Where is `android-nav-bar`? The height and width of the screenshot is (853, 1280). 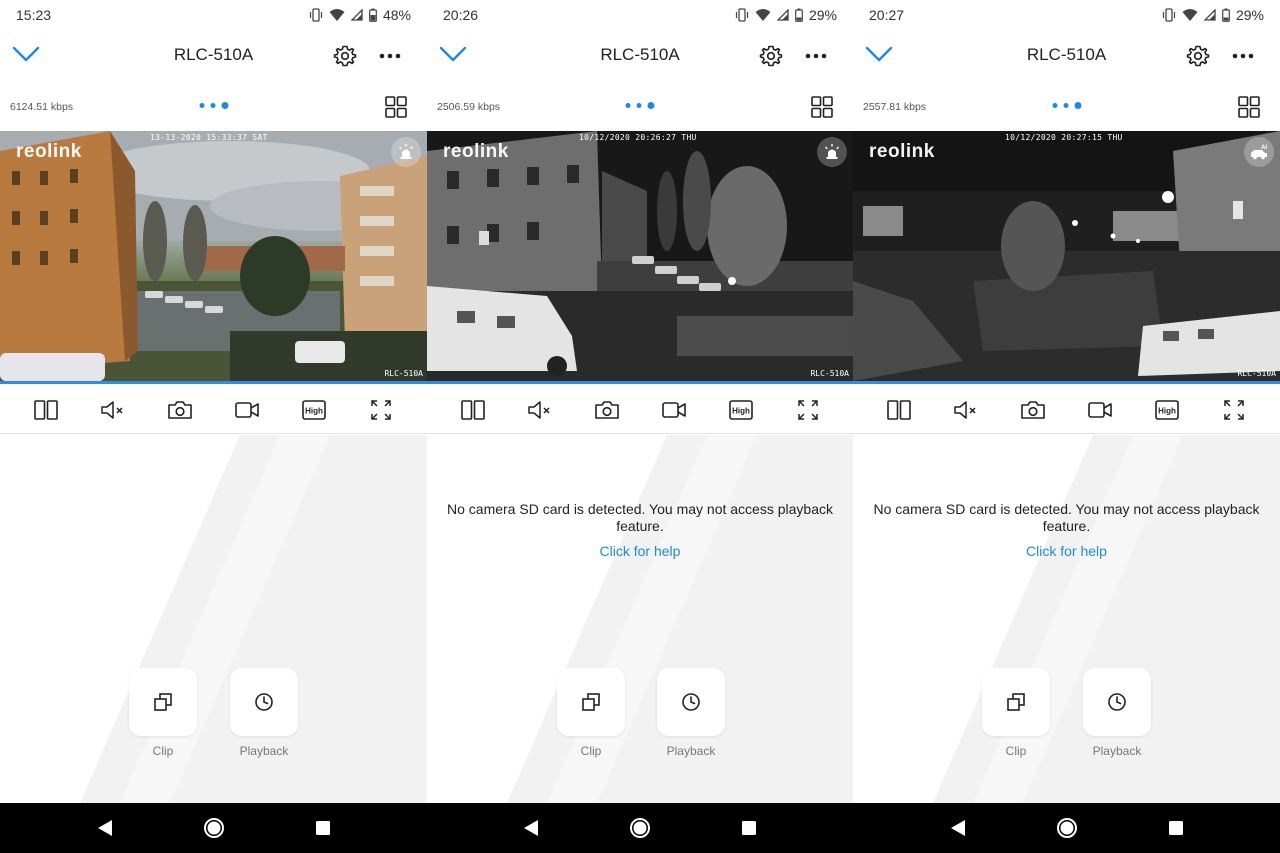
android-nav-bar is located at coordinates (1066, 828).